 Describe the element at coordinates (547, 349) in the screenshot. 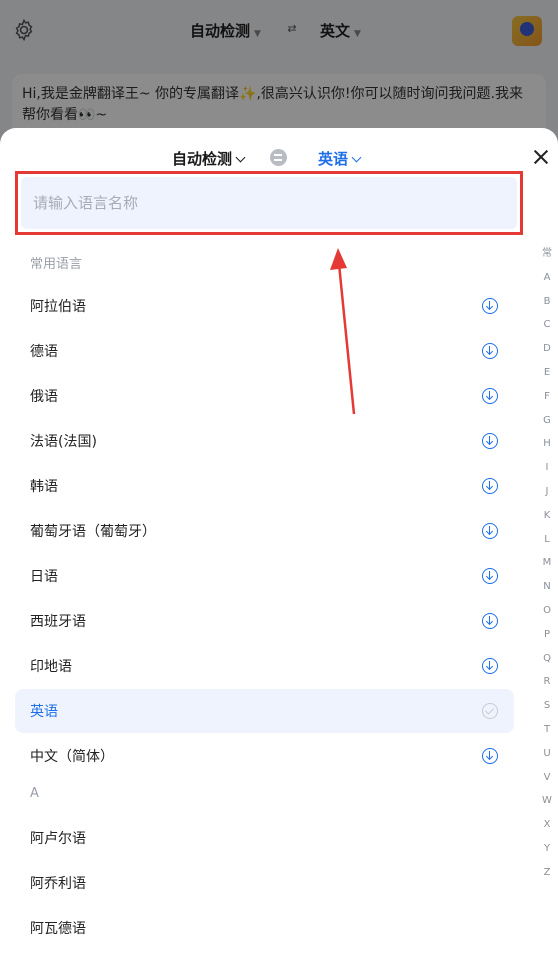

I see `index-letter: D` at that location.